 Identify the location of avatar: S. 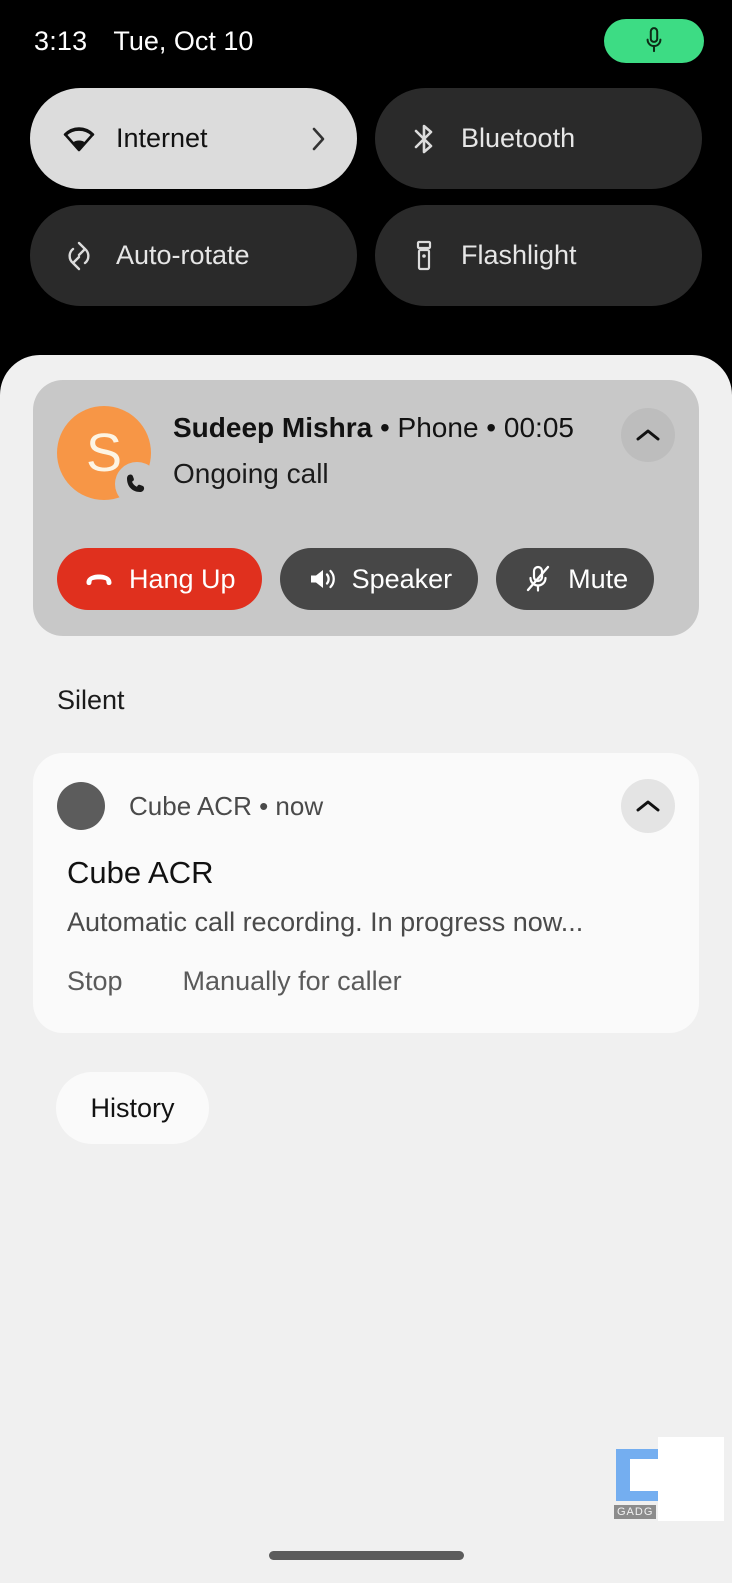
(108, 456).